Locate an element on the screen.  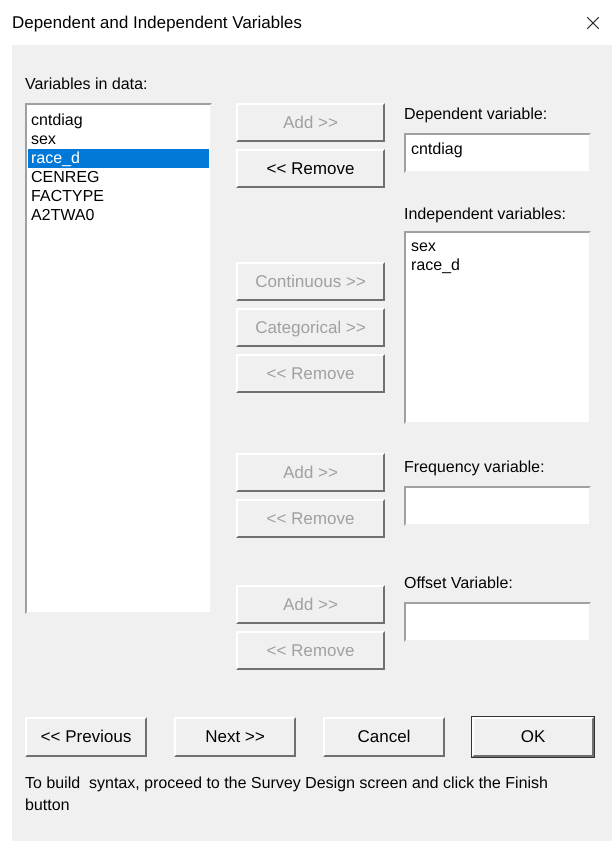
window-title: Dependent and Independent Variables is located at coordinates (157, 23).